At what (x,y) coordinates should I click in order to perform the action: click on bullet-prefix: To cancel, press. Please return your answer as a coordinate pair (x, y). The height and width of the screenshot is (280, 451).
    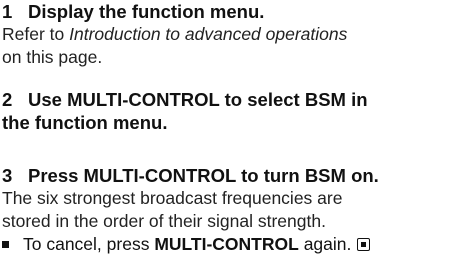
    Looking at the image, I should click on (89, 244).